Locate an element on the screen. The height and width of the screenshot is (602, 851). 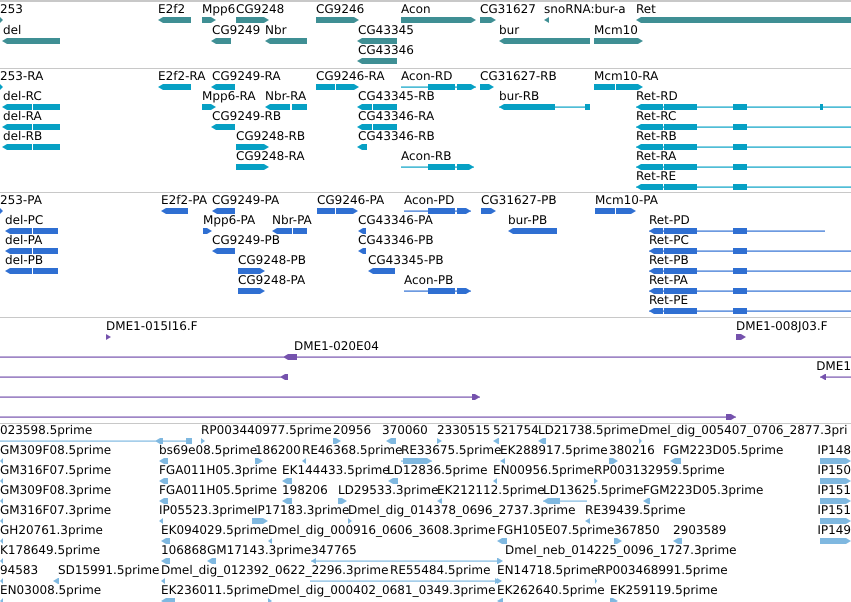
feature-label: CG43345 is located at coordinates (386, 30).